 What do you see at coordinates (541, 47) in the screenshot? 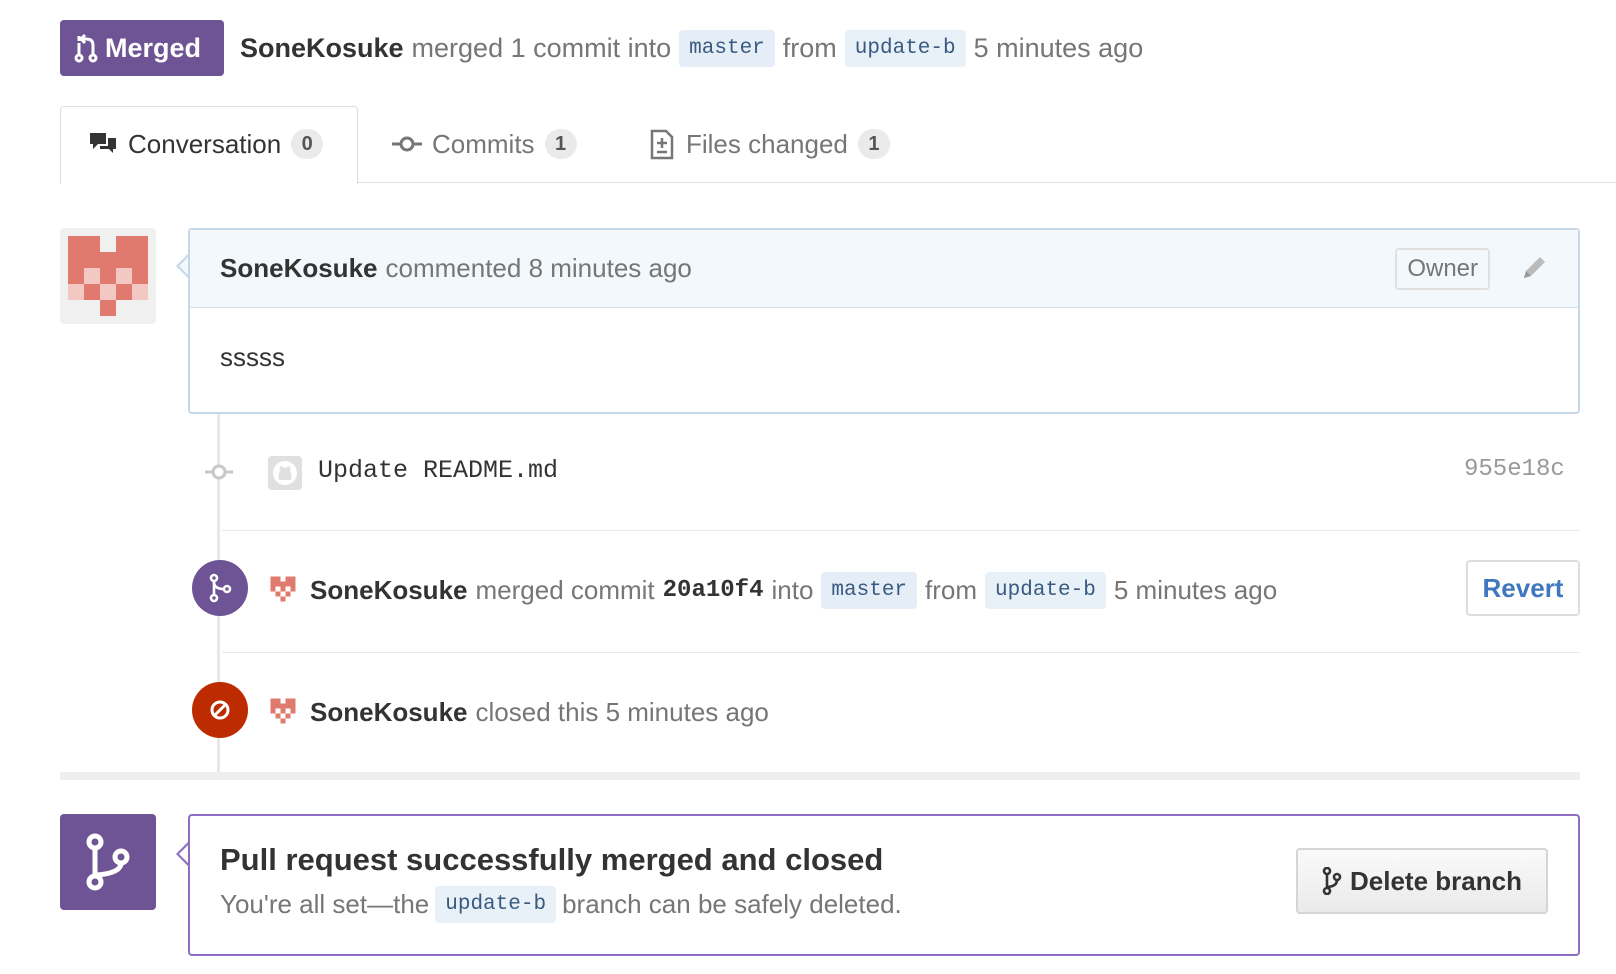
I see `merge-action-text: merged 1 commit into` at bounding box center [541, 47].